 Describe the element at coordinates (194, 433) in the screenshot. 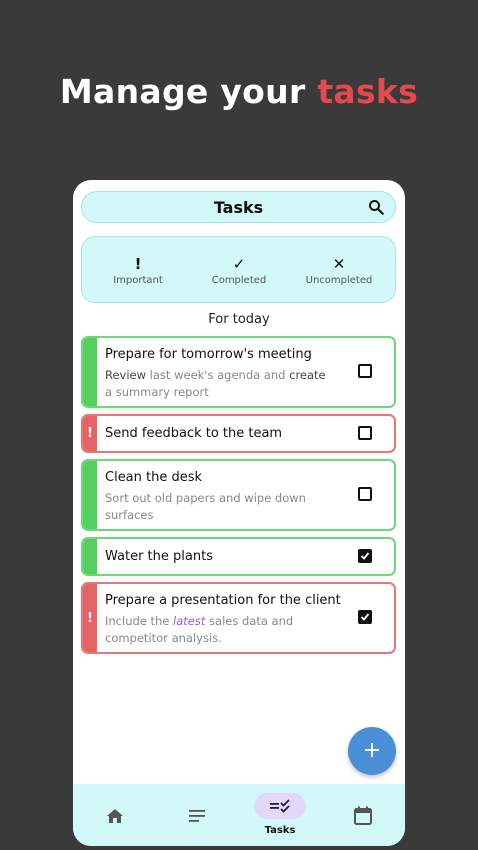

I see `task-title: Send feedback to the team` at that location.